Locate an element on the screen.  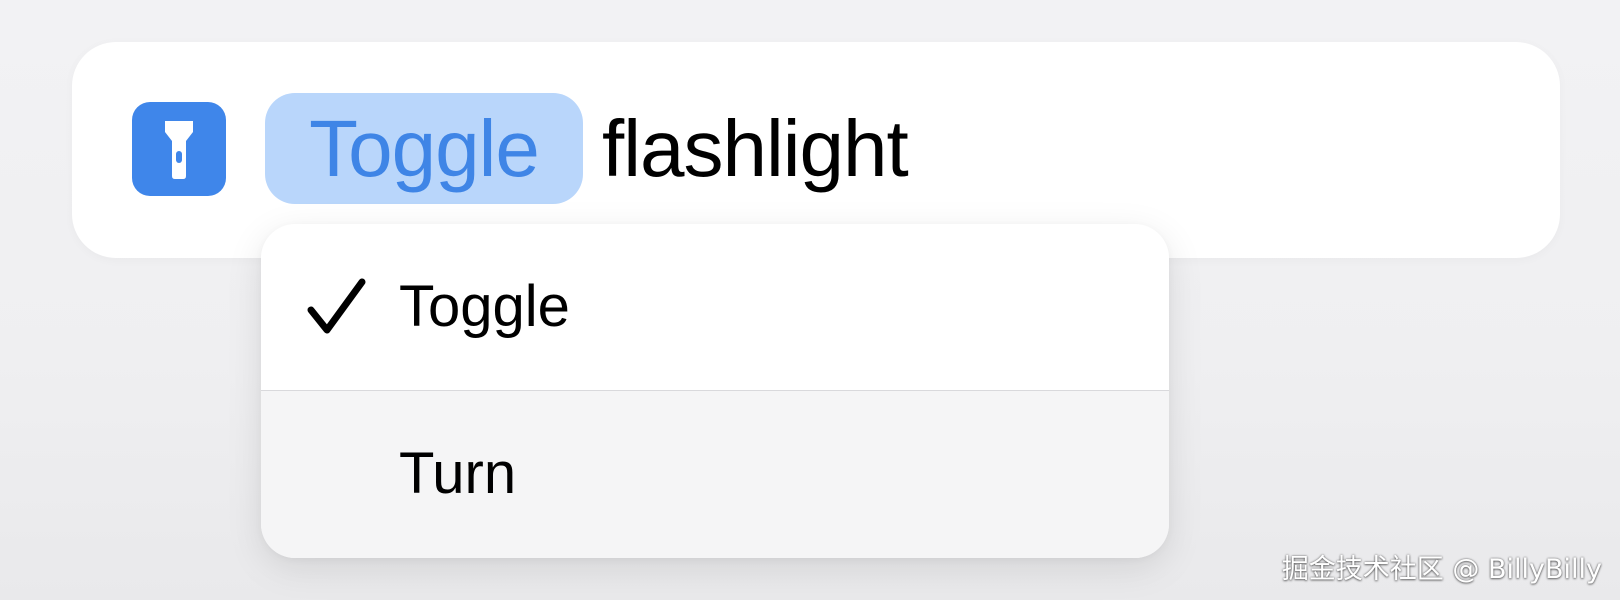
menu-item-label: Turn is located at coordinates (458, 473).